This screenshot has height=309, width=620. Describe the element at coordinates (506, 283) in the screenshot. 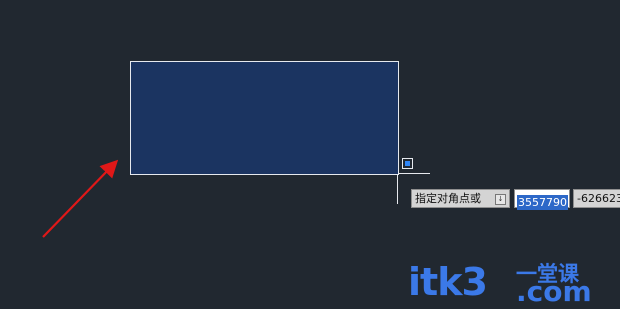

I see `watermark-logo: itk3 一堂课 .com` at that location.